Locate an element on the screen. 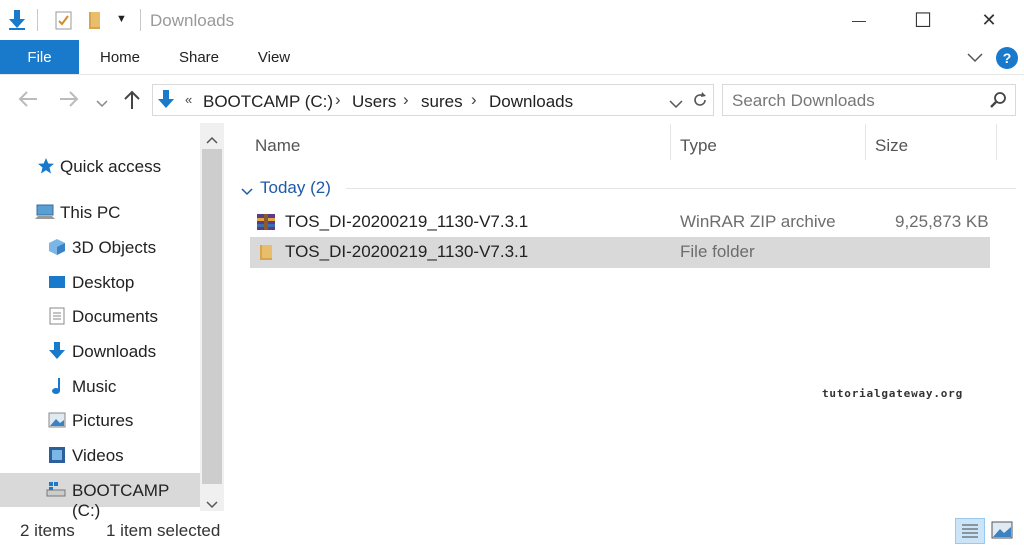  search-input: Search Downloads is located at coordinates (803, 101).